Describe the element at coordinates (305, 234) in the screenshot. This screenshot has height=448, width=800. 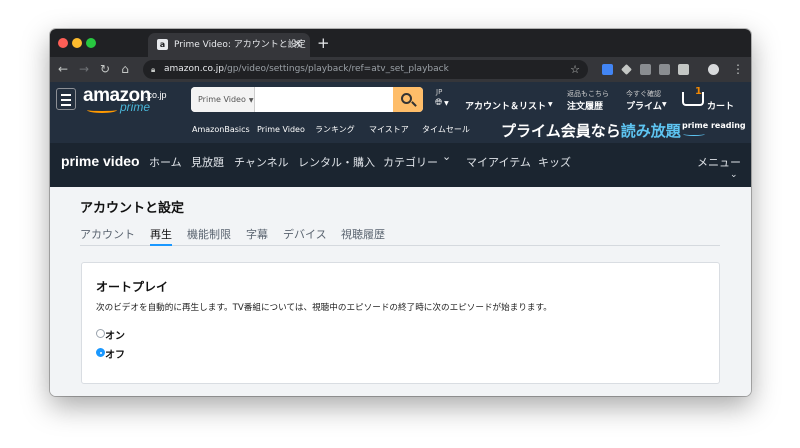
I see `tab-devices: デバイス` at that location.